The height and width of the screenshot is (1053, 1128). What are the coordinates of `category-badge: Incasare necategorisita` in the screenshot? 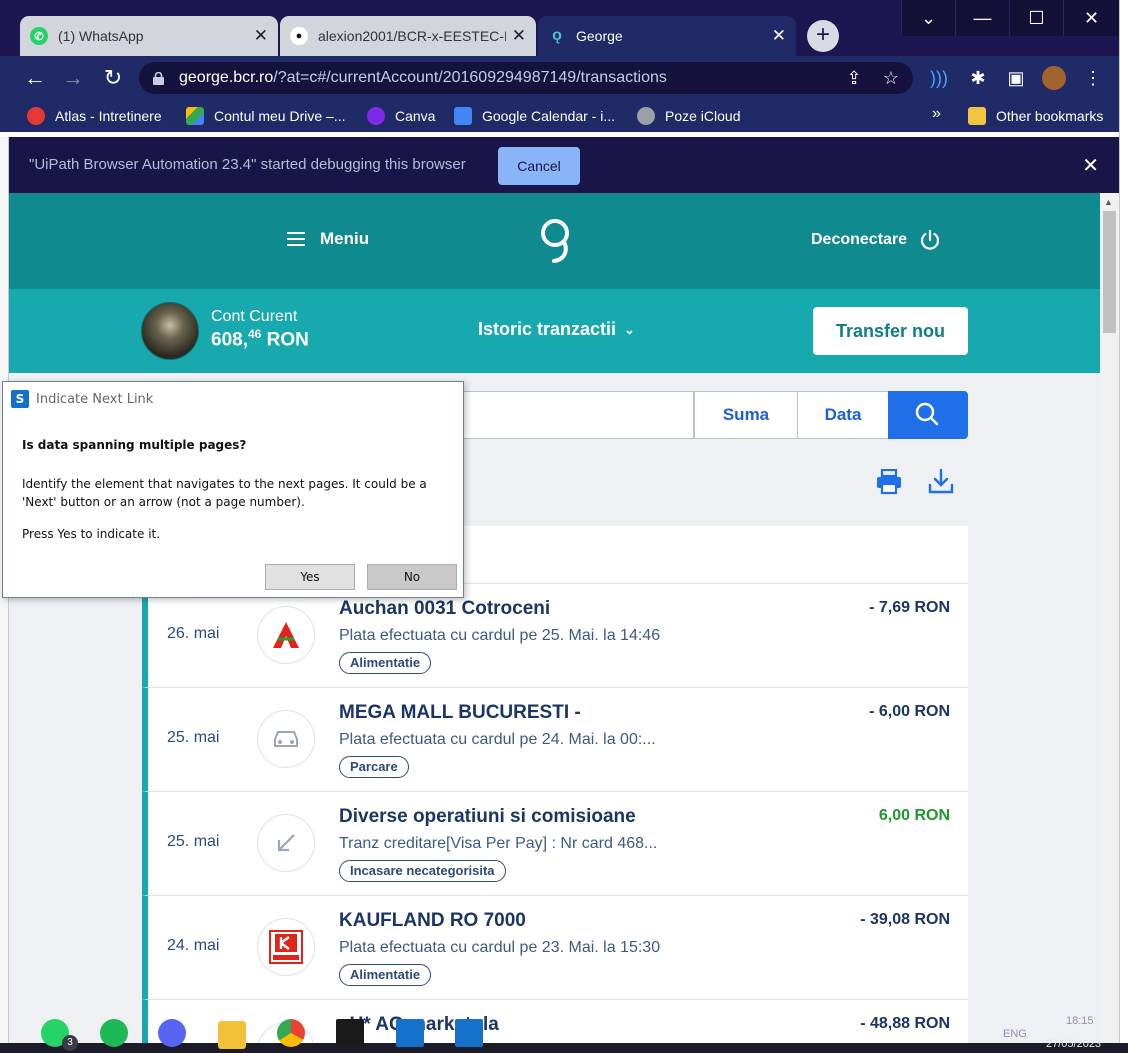 It's located at (422, 871).